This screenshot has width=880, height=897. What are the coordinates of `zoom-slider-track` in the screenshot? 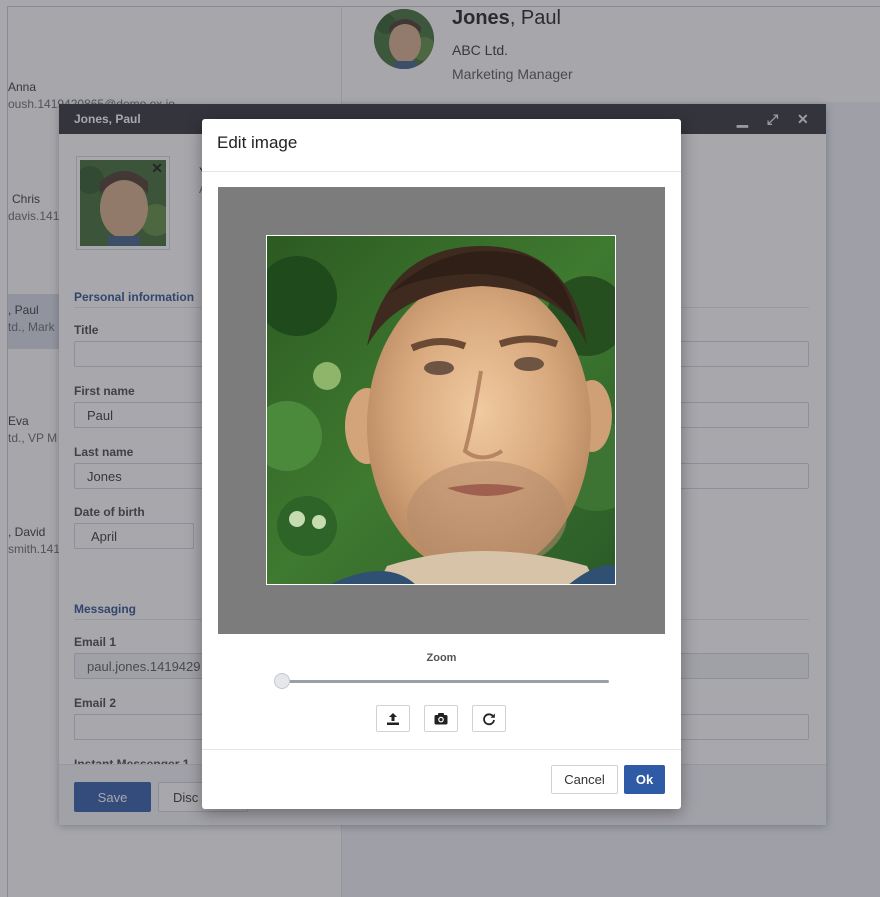 It's located at (445, 681).